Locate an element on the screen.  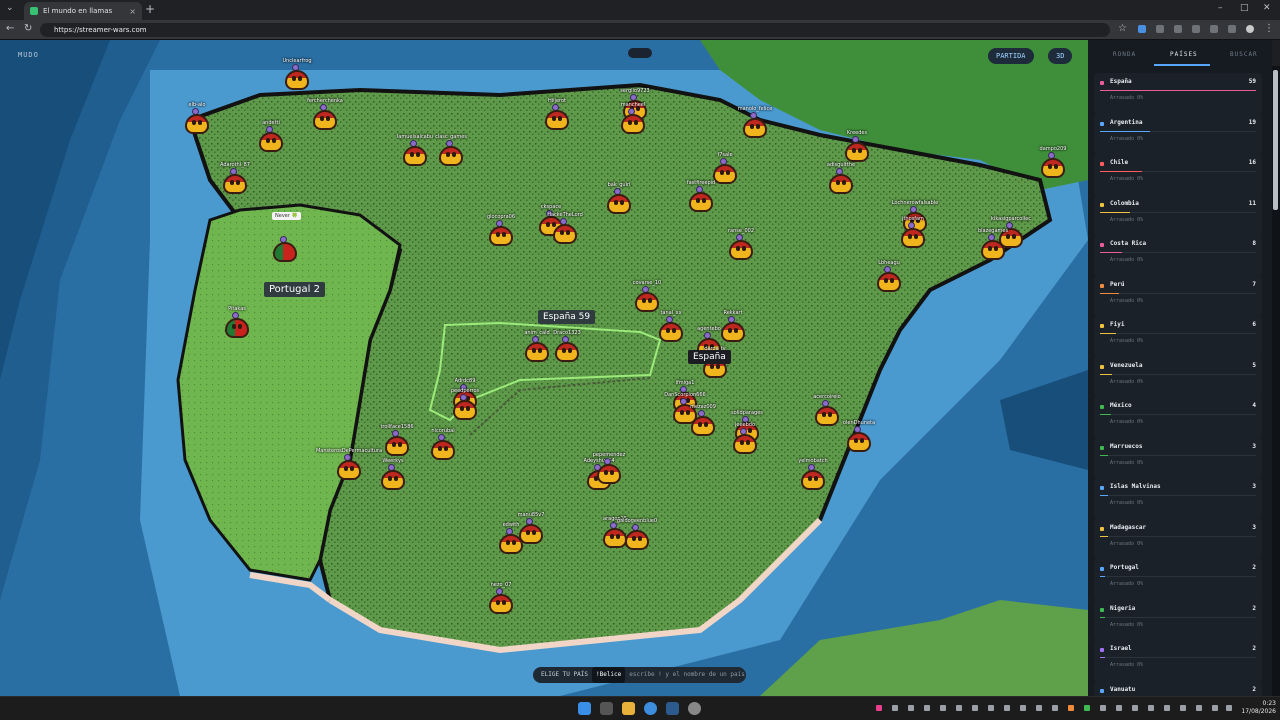
country-row: Islas Malvinas 3 Arrasado 0% is located at coordinates (1178, 498).